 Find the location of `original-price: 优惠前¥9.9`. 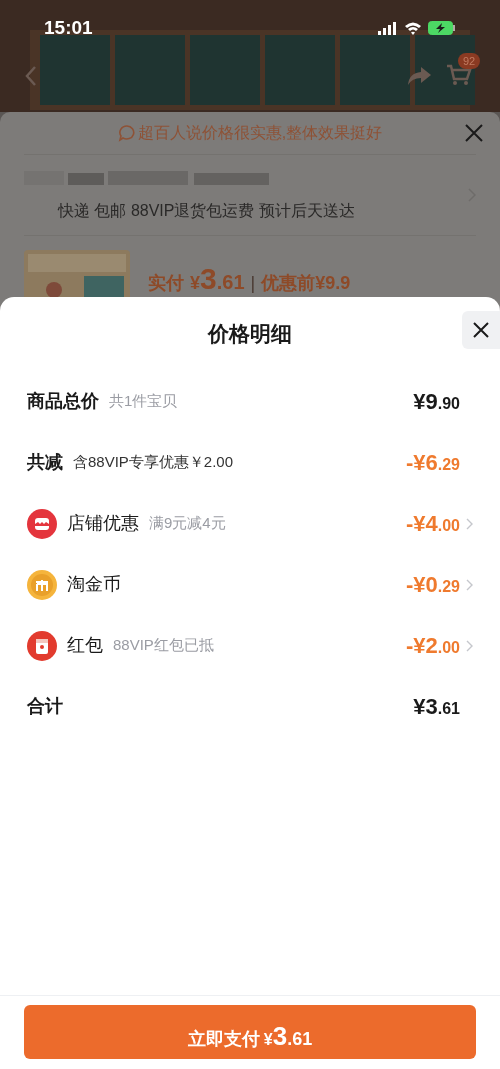

original-price: 优惠前¥9.9 is located at coordinates (306, 283).